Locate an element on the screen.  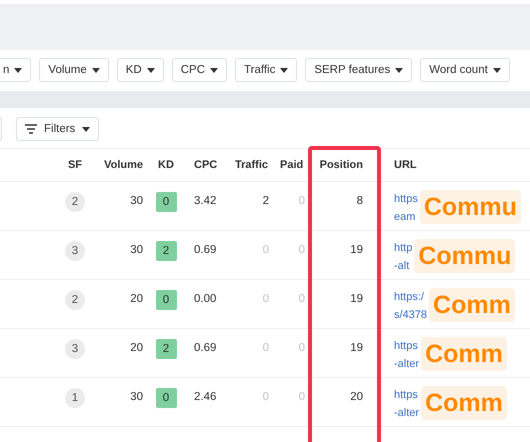
column-header: URL is located at coordinates (452, 165).